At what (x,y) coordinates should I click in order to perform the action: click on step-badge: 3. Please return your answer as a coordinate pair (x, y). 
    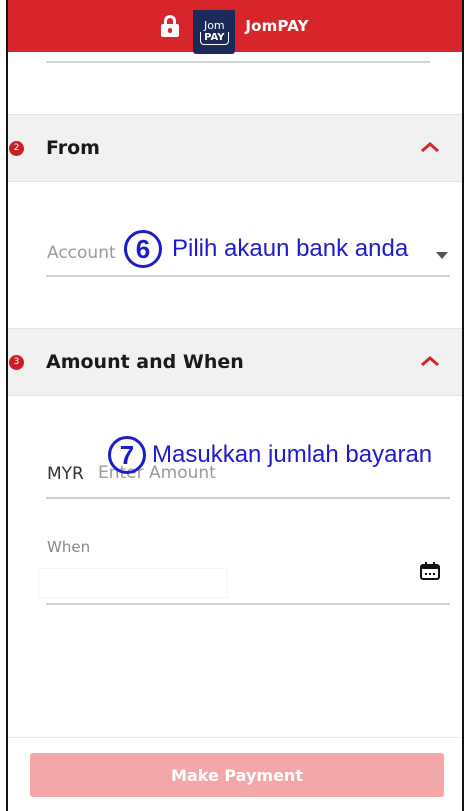
    Looking at the image, I should click on (16, 362).